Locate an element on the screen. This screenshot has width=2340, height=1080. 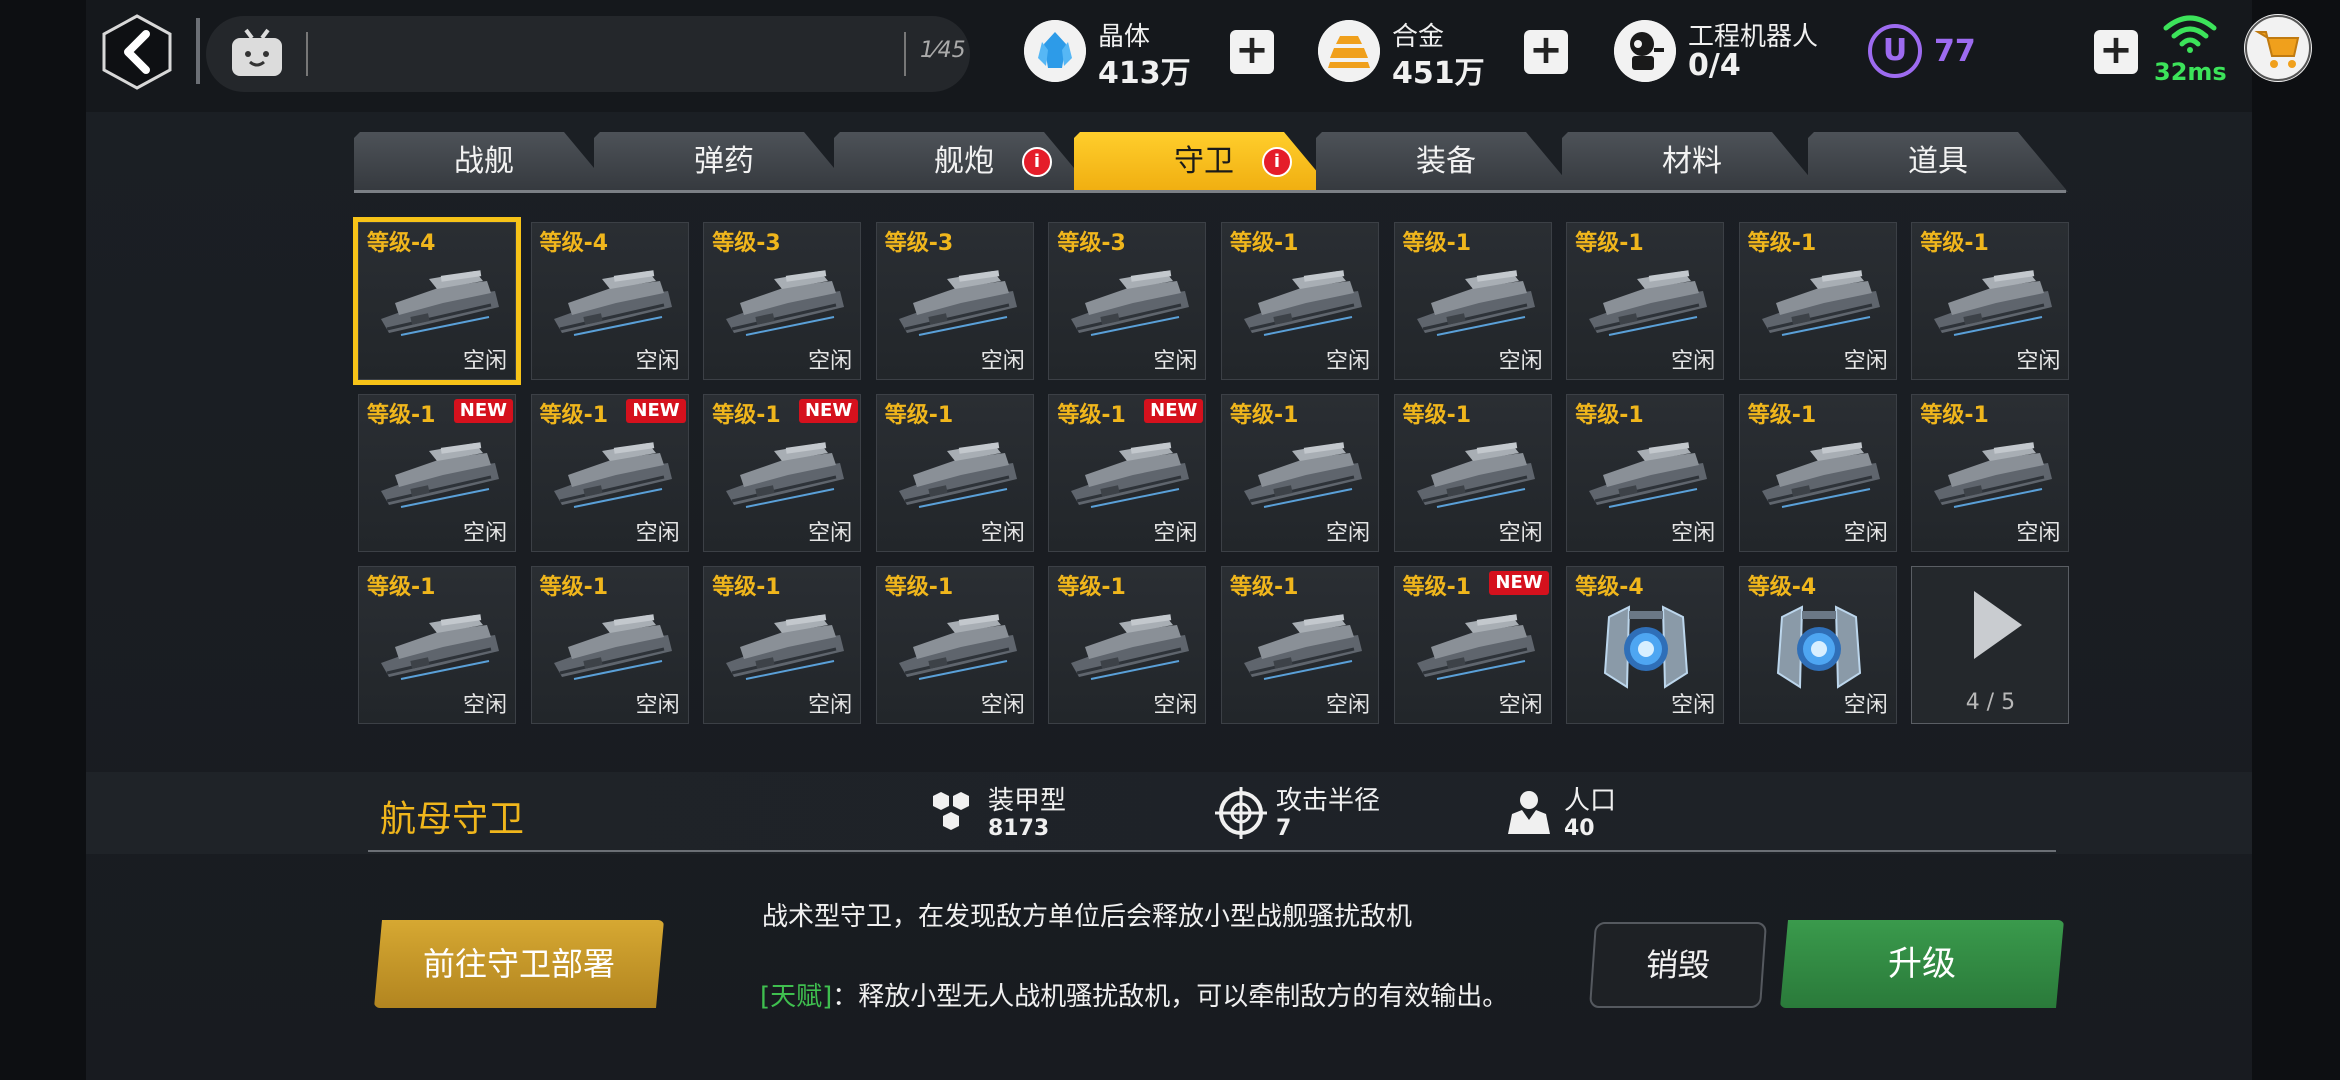
back-button is located at coordinates (137, 52).